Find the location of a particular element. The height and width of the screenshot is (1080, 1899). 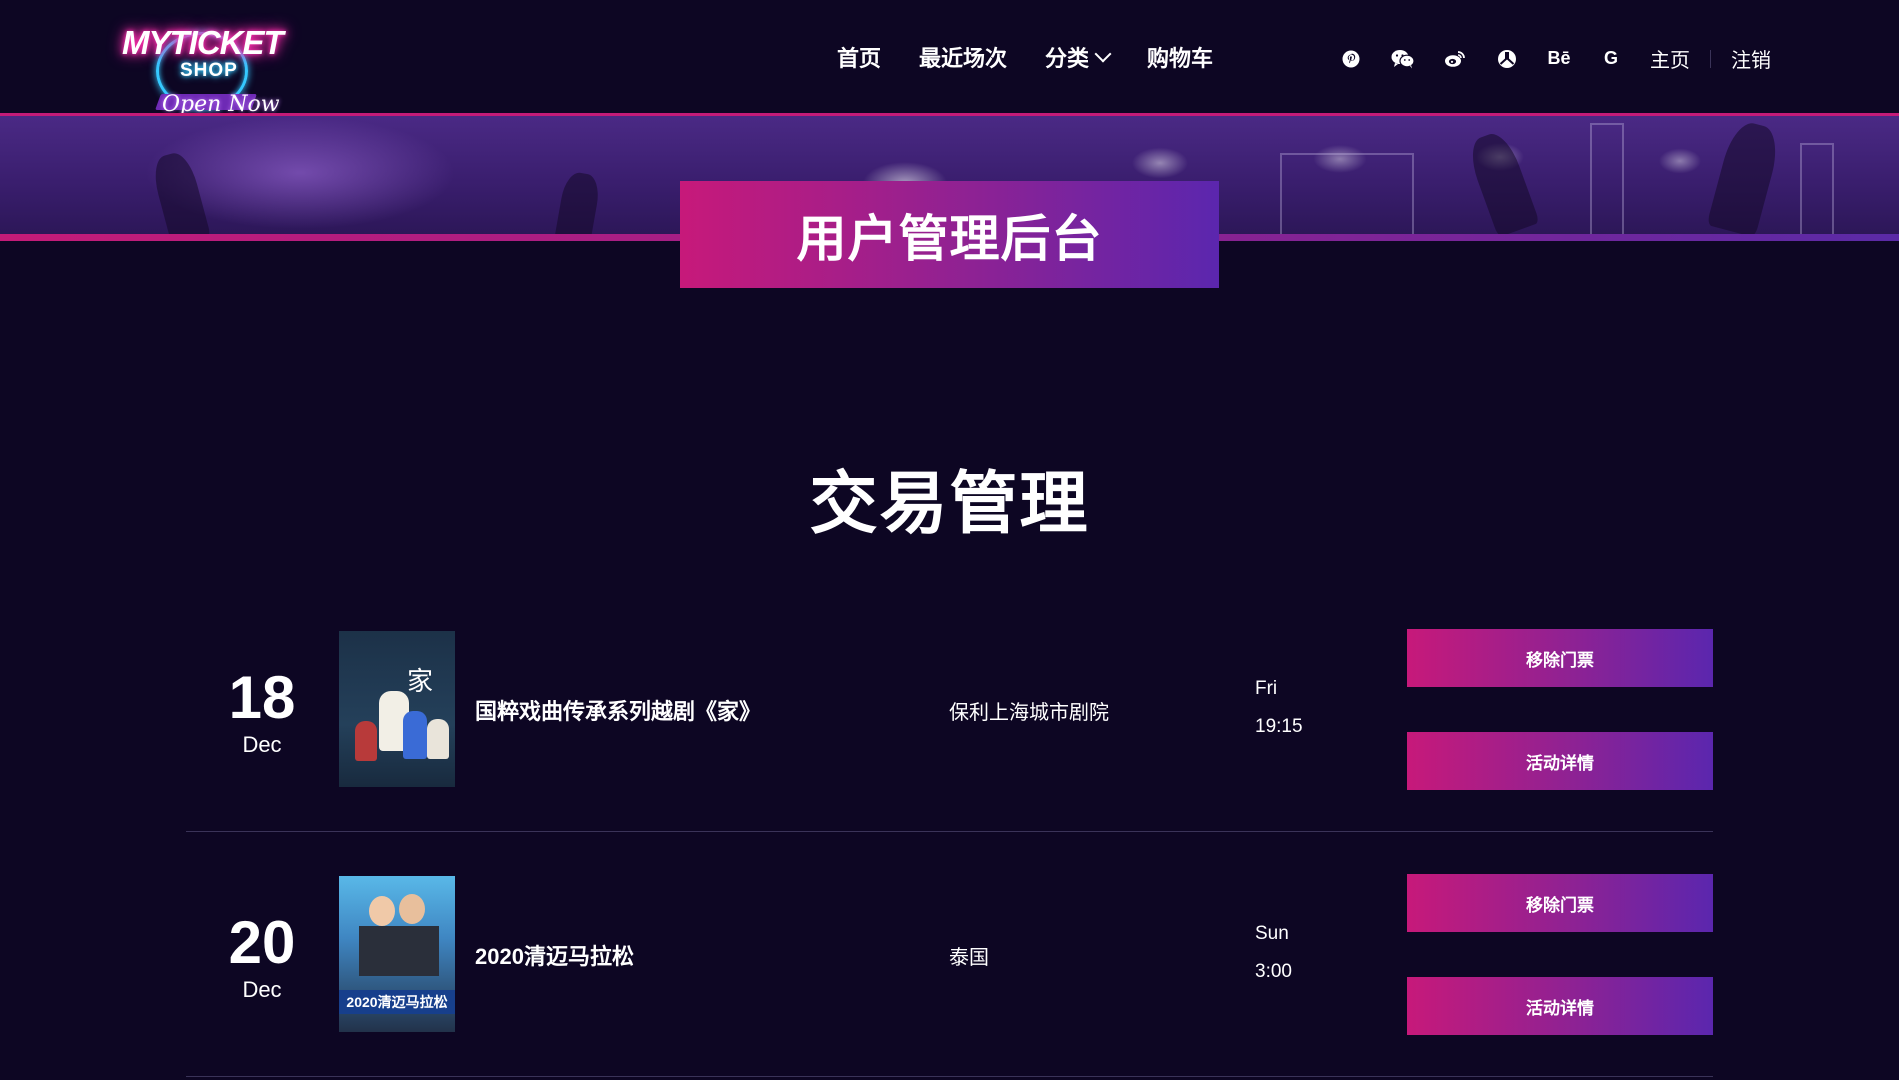

nav-item-label: 购物车 is located at coordinates (1180, 58).